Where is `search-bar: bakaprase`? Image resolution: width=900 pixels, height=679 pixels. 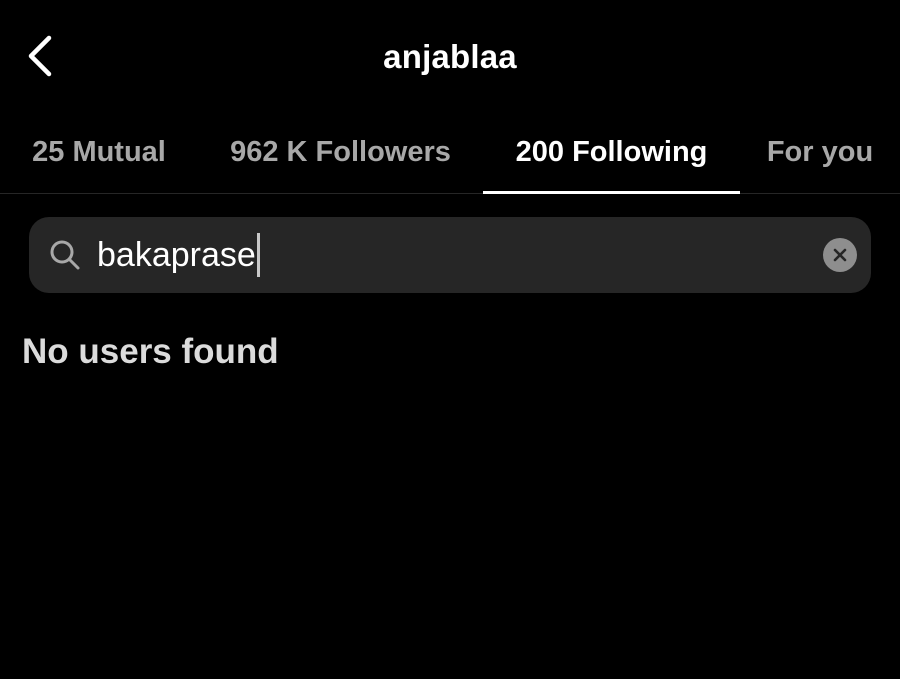 search-bar: bakaprase is located at coordinates (450, 255).